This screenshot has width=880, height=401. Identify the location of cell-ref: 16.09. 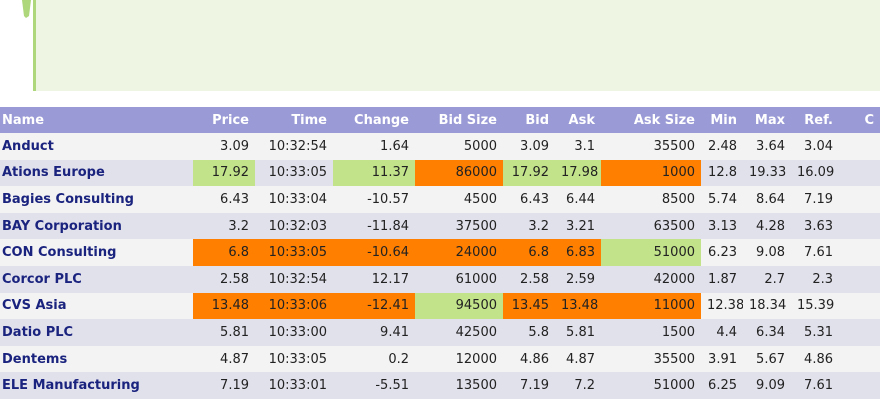
(815, 173).